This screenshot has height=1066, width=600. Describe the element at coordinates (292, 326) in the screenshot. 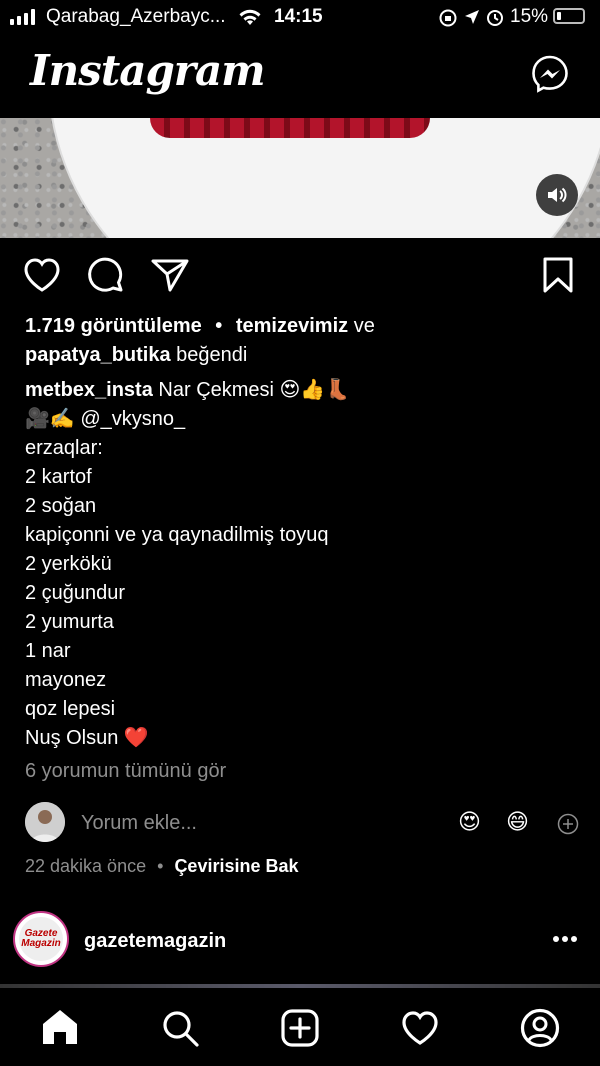

I see `liked-by-user-1: temizevimiz` at that location.